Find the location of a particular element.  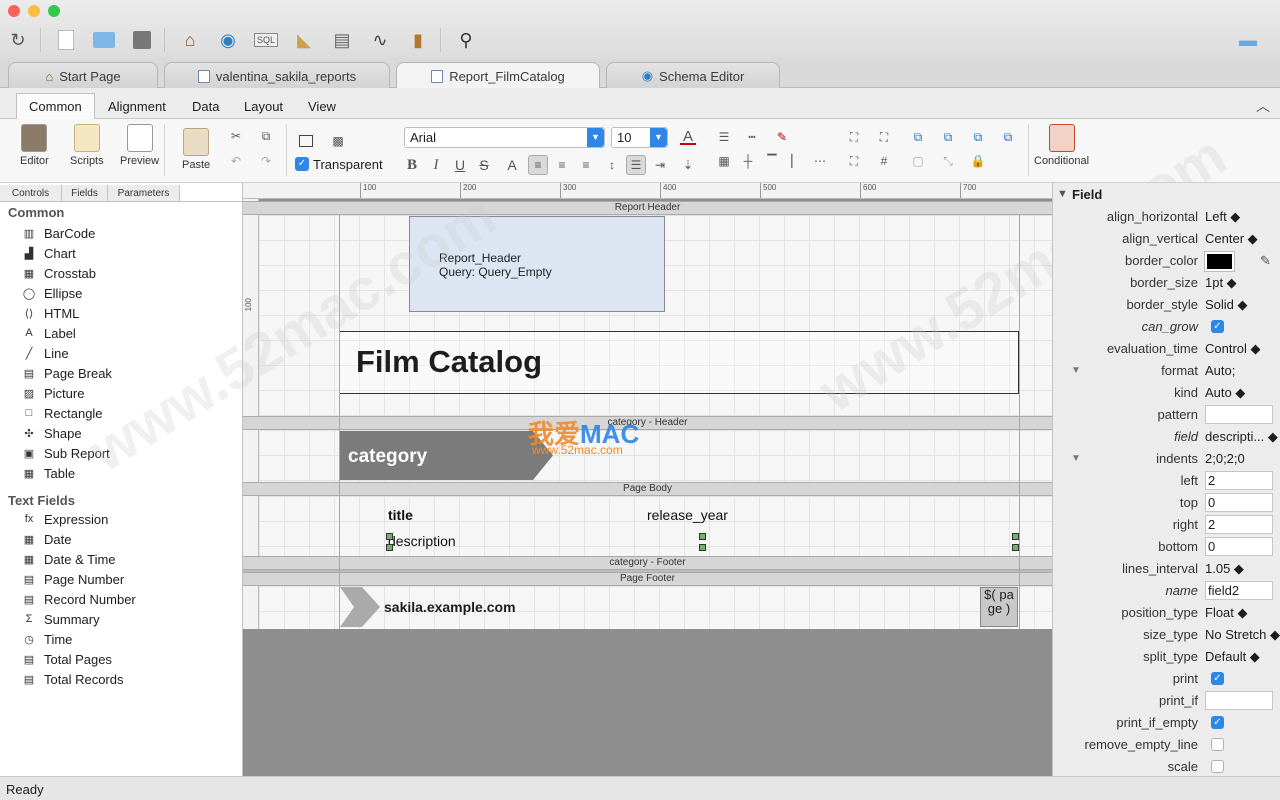

line-spacing-icon: ☰ is located at coordinates (636, 165).